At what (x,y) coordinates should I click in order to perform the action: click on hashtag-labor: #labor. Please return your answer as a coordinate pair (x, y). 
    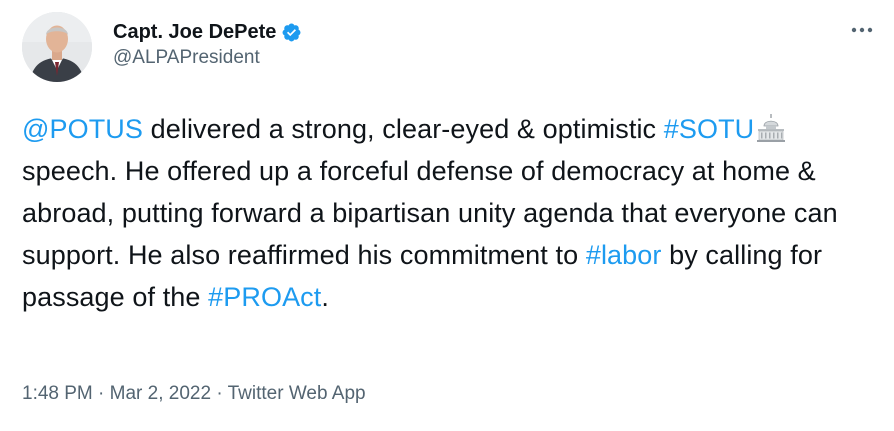
    Looking at the image, I should click on (624, 255).